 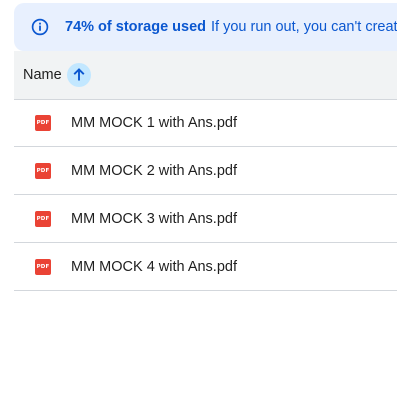 What do you see at coordinates (42, 75) in the screenshot?
I see `column-header-name: Name` at bounding box center [42, 75].